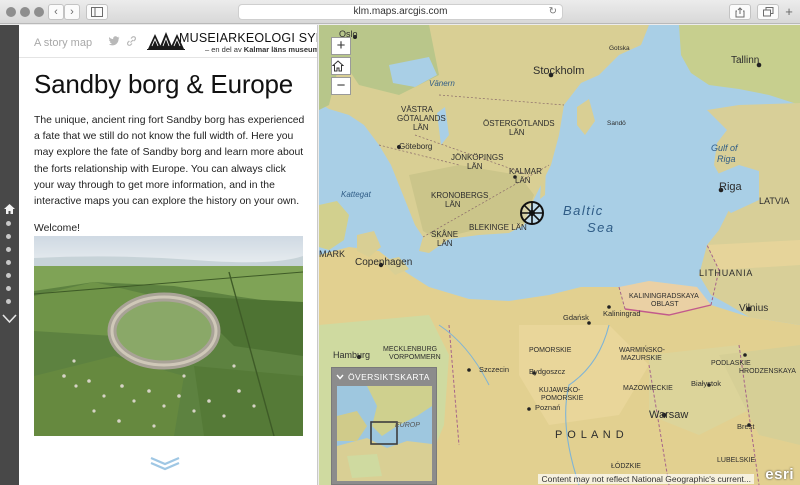 The image size is (800, 485). I want to click on share-button, so click(740, 12).